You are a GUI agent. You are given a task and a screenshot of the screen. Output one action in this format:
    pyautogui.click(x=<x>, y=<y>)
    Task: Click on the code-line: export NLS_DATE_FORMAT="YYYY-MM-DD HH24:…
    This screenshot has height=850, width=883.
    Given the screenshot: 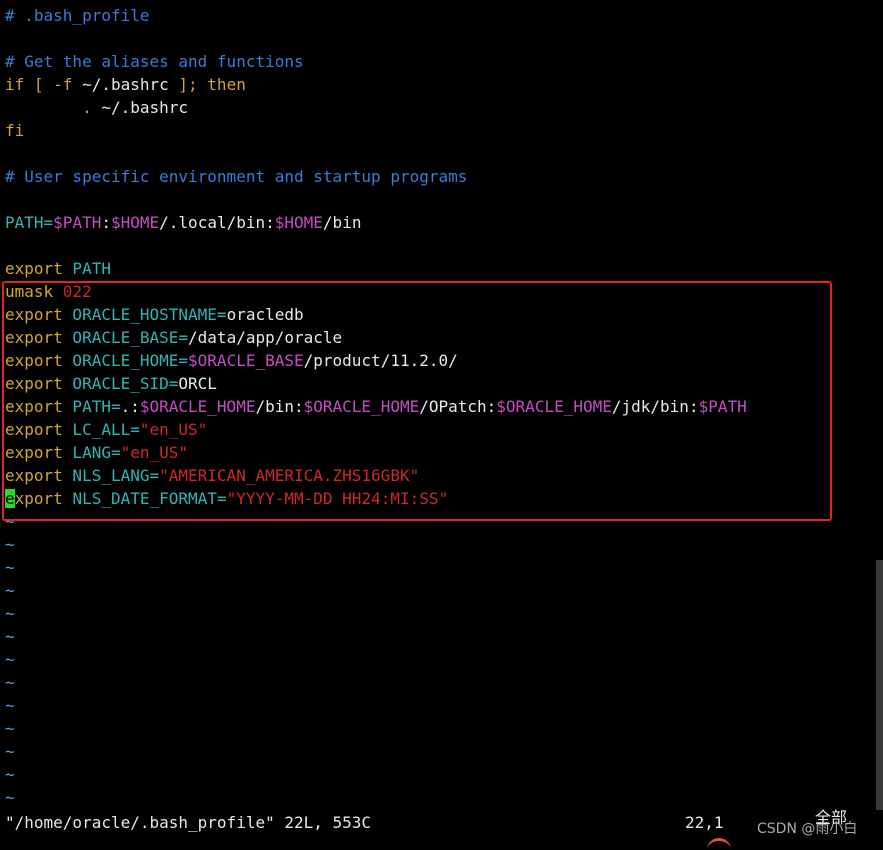 What is the action you would take?
    pyautogui.click(x=376, y=498)
    